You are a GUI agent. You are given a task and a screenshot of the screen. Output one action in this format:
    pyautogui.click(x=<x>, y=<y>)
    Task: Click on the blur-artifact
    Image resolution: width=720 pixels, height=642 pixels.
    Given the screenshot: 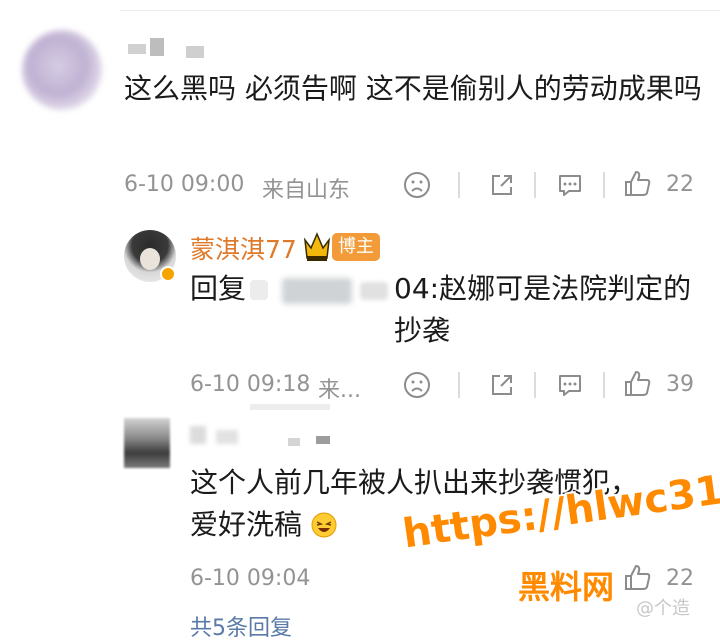 What is the action you would take?
    pyautogui.click(x=290, y=407)
    